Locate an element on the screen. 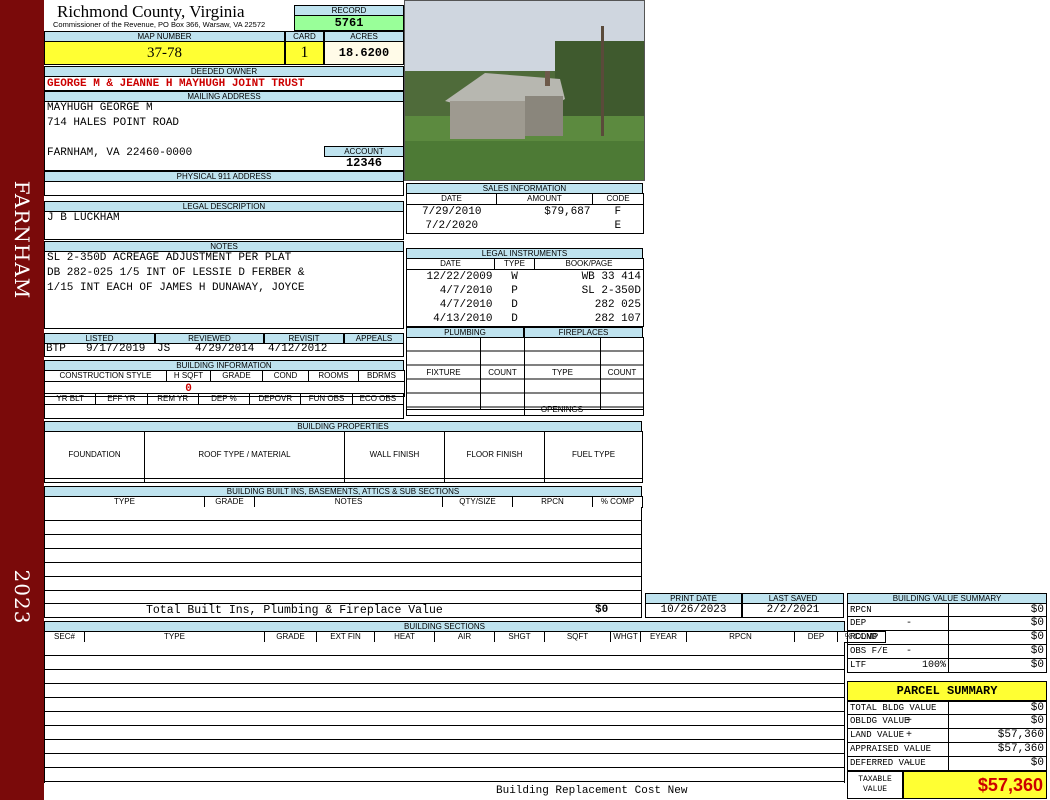  summary-row: APPRAISED VALUE $57,360 is located at coordinates (947, 750).